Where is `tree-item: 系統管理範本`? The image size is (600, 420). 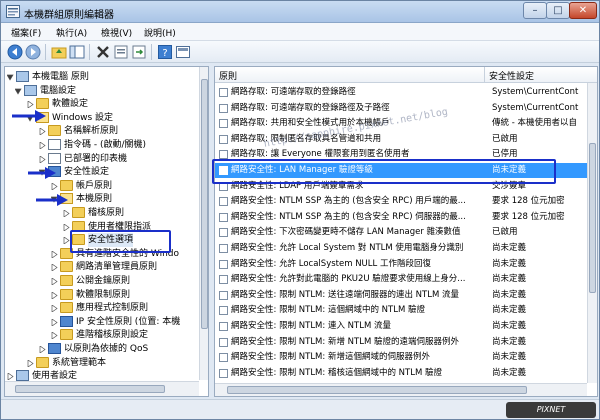
tree-item: 系統管理範本 is located at coordinates (111, 363).